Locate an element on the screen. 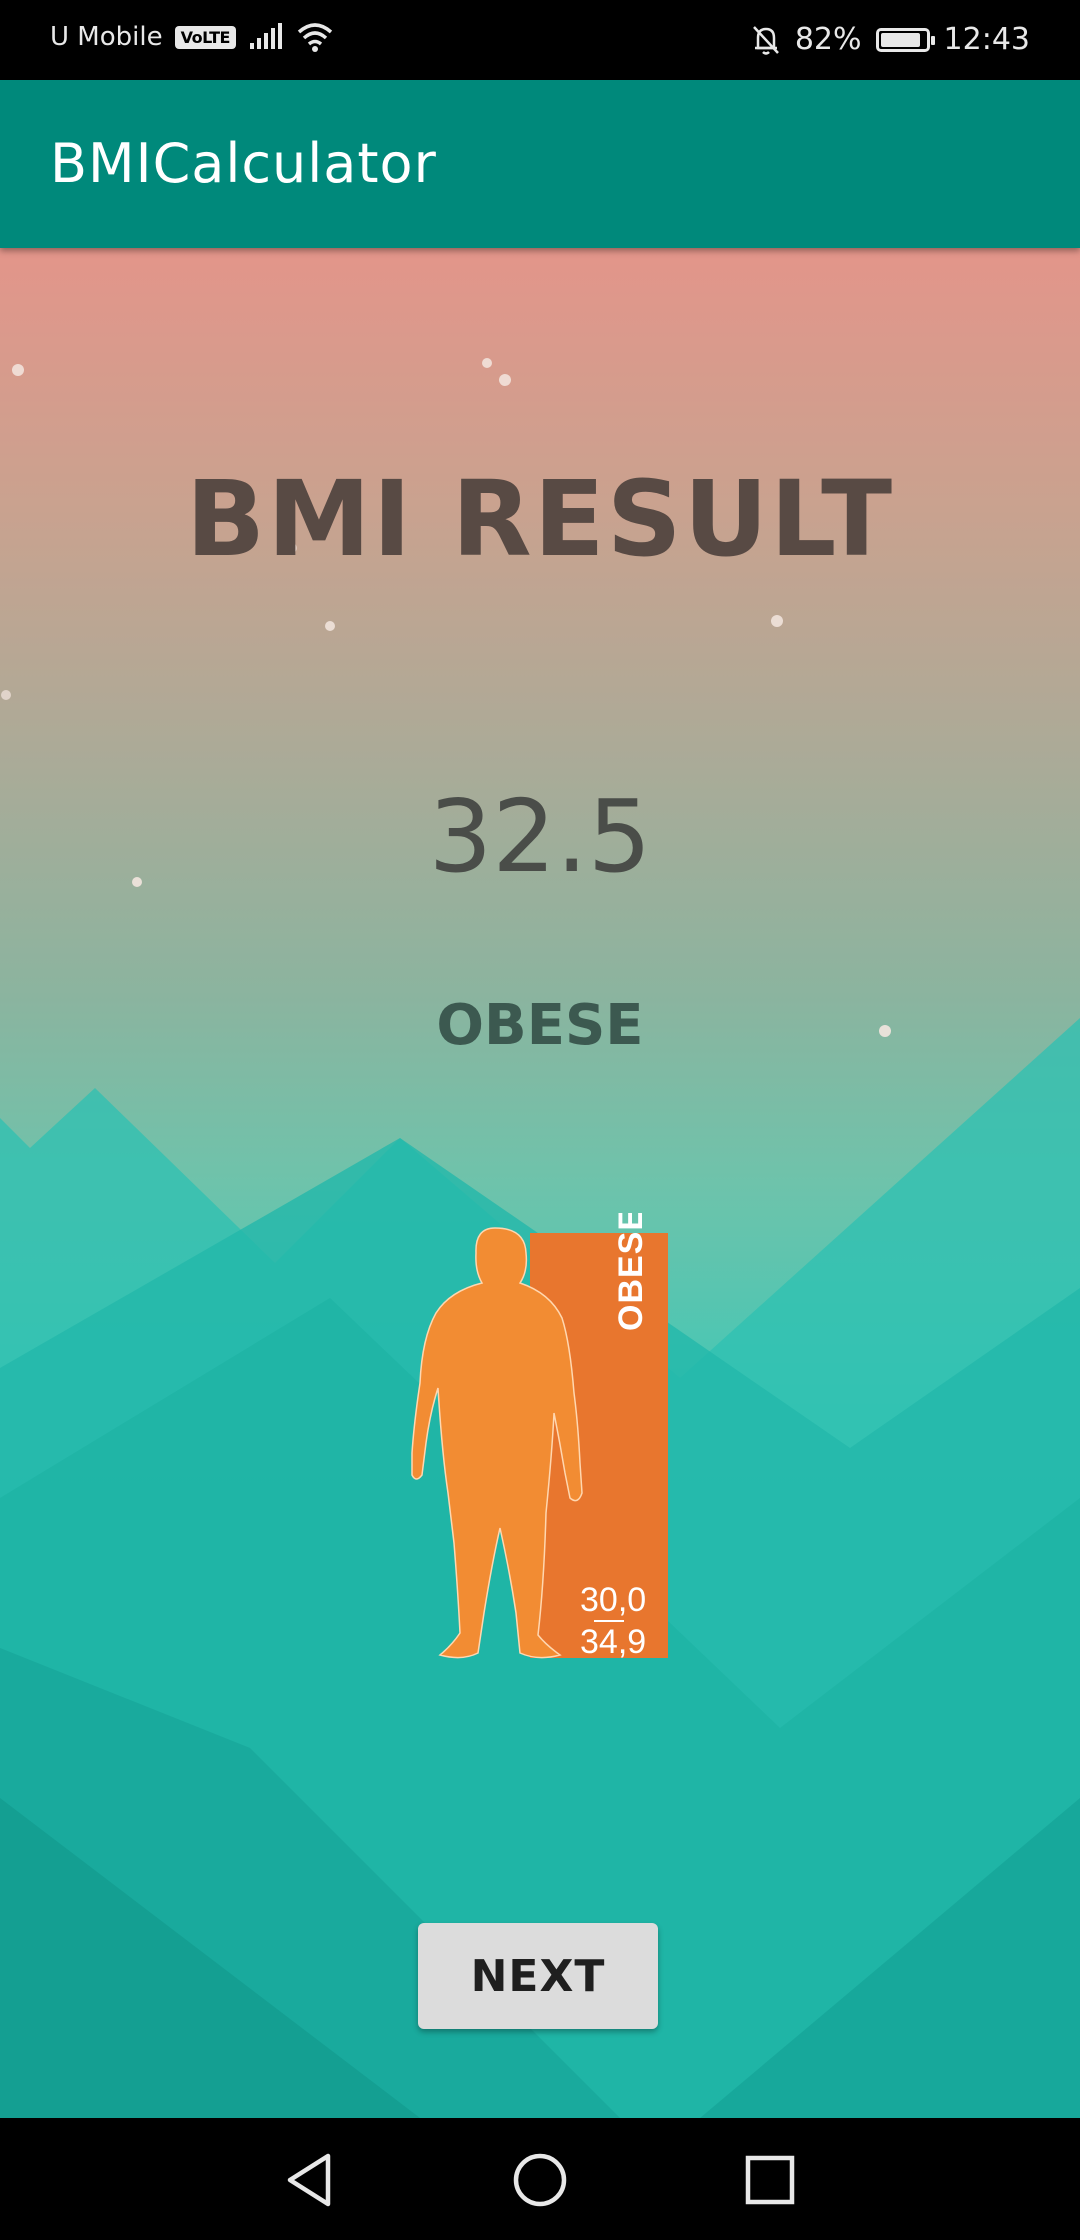  range-low-label: 30,0 is located at coordinates (613, 1600).